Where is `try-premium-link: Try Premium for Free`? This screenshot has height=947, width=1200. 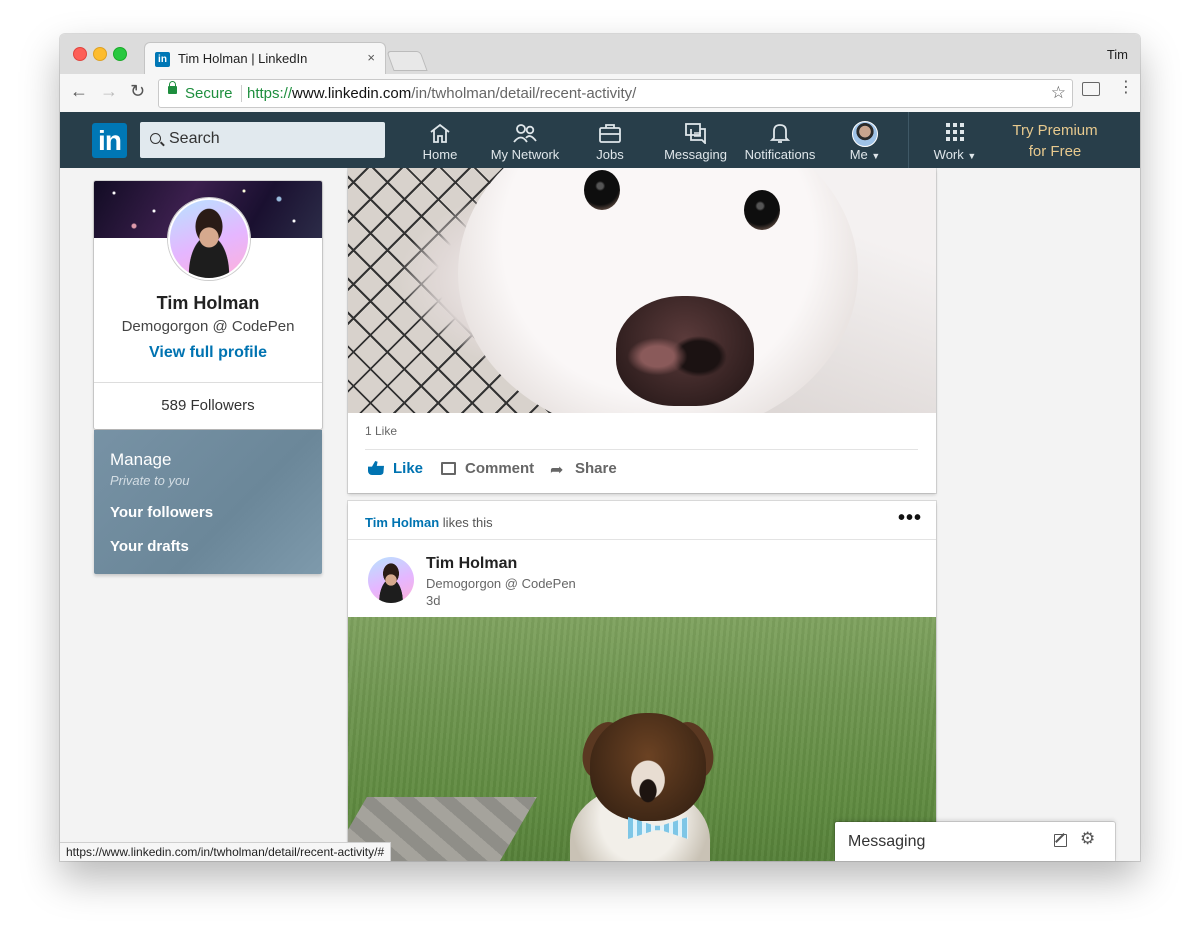
try-premium-link: Try Premium for Free is located at coordinates (1055, 141).